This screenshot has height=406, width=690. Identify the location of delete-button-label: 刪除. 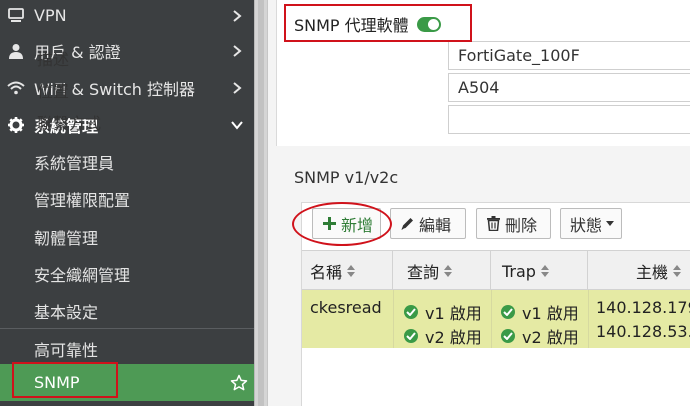
(521, 225).